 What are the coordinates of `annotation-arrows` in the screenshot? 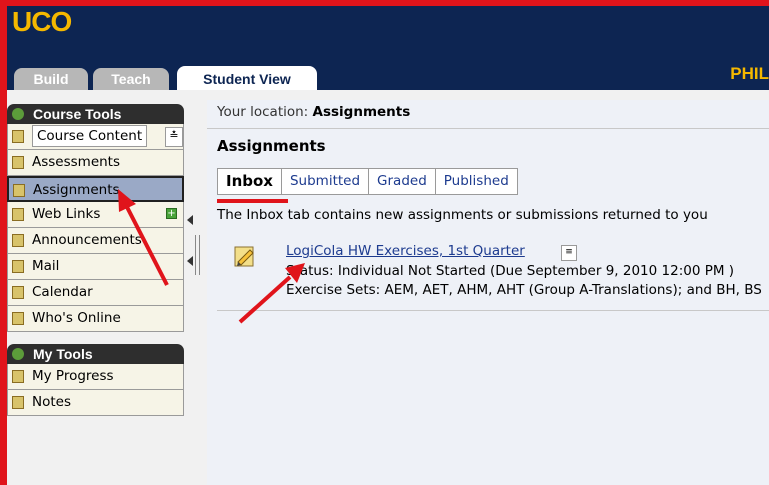 It's located at (211, 256).